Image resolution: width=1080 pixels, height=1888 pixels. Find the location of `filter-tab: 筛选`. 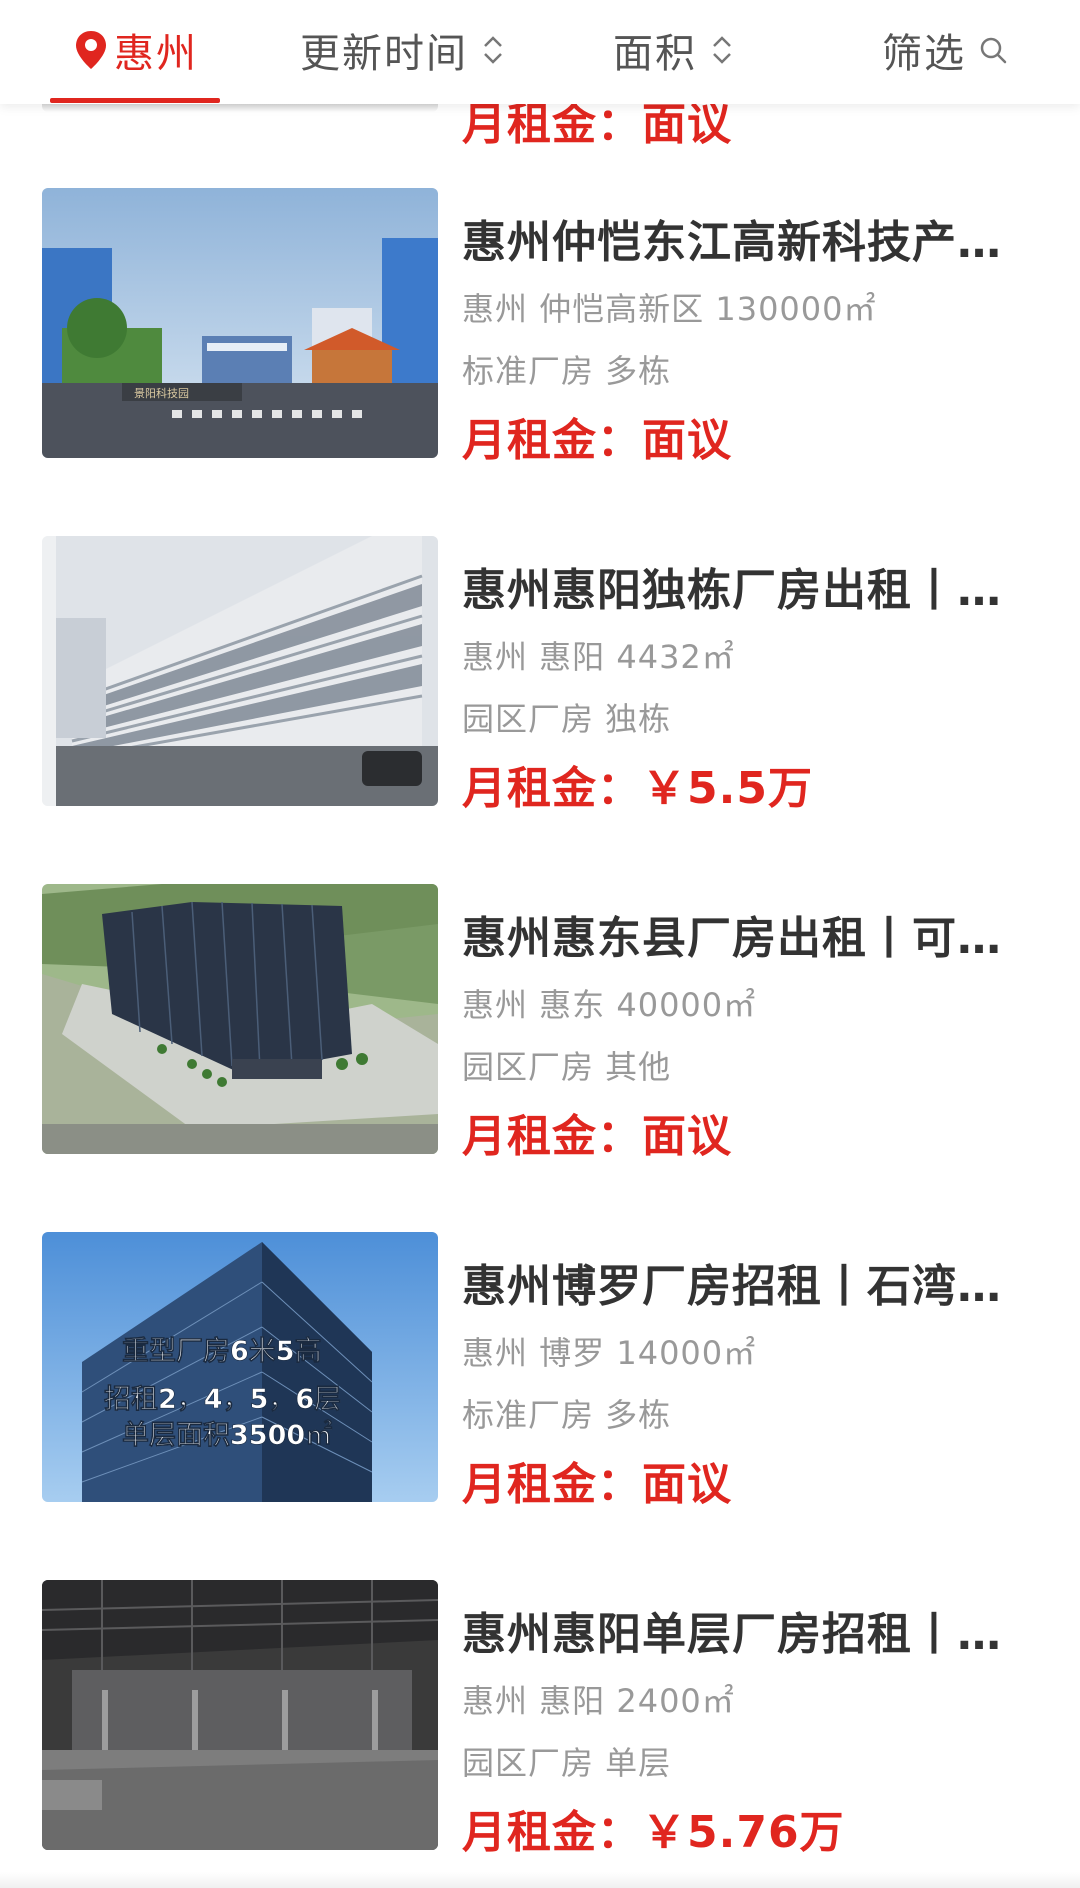

filter-tab: 筛选 is located at coordinates (945, 50).